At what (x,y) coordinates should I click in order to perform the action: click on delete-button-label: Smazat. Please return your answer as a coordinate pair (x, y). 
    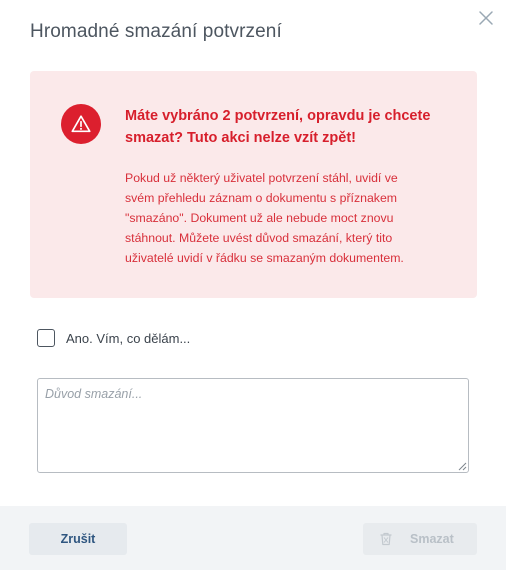
    Looking at the image, I should click on (432, 539).